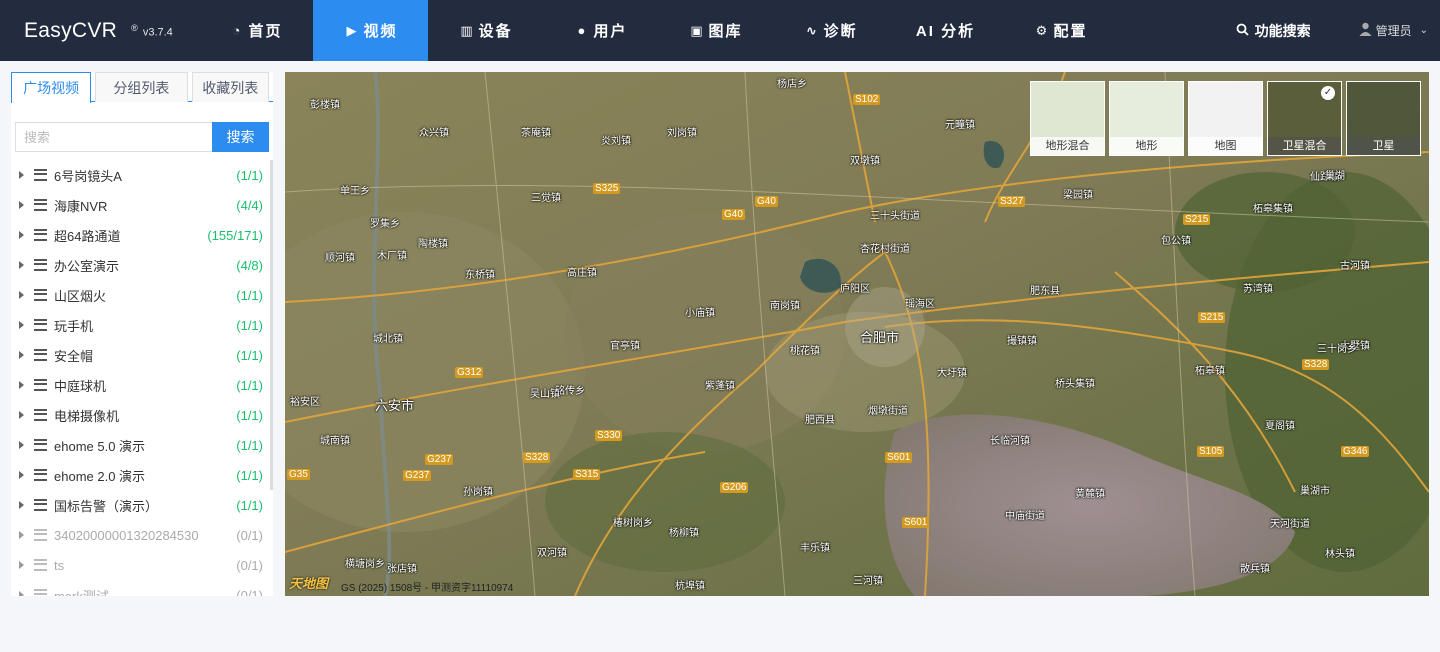 The height and width of the screenshot is (652, 1440). Describe the element at coordinates (309, 583) in the screenshot. I see `tianditu-logo: 天地图` at that location.